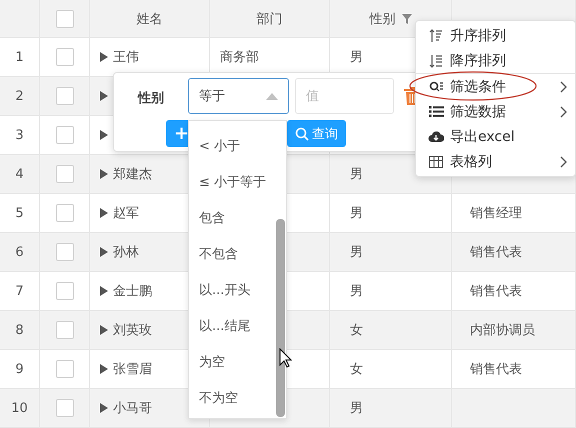 This screenshot has height=428, width=576. Describe the element at coordinates (20, 174) in the screenshot. I see `row-number: 4` at that location.